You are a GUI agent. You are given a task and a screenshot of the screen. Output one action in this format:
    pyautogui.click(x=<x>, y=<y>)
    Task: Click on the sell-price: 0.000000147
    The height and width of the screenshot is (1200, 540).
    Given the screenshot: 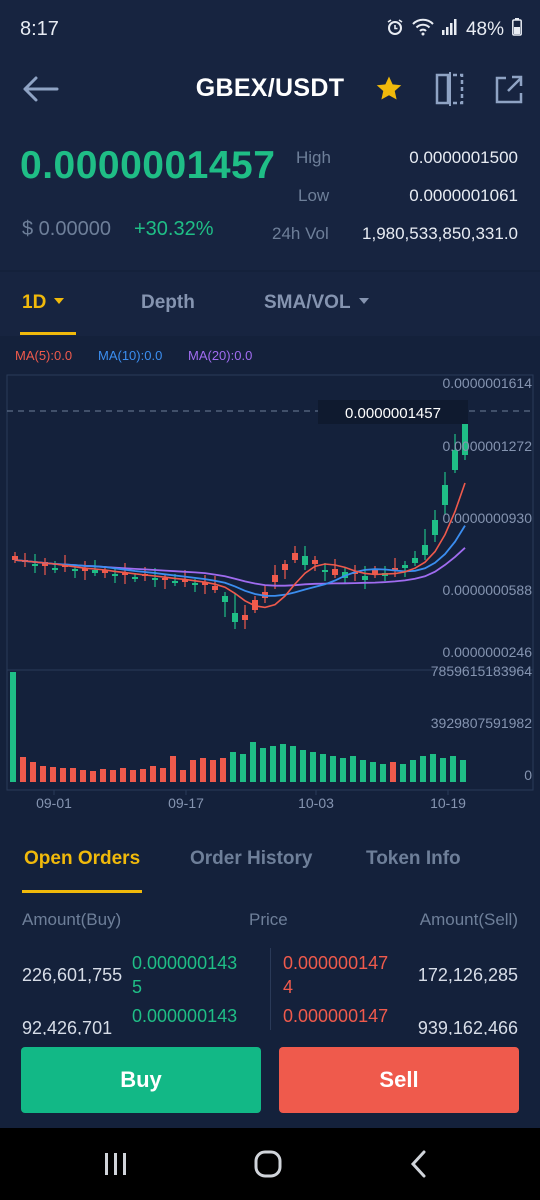 What is the action you would take?
    pyautogui.click(x=336, y=1016)
    